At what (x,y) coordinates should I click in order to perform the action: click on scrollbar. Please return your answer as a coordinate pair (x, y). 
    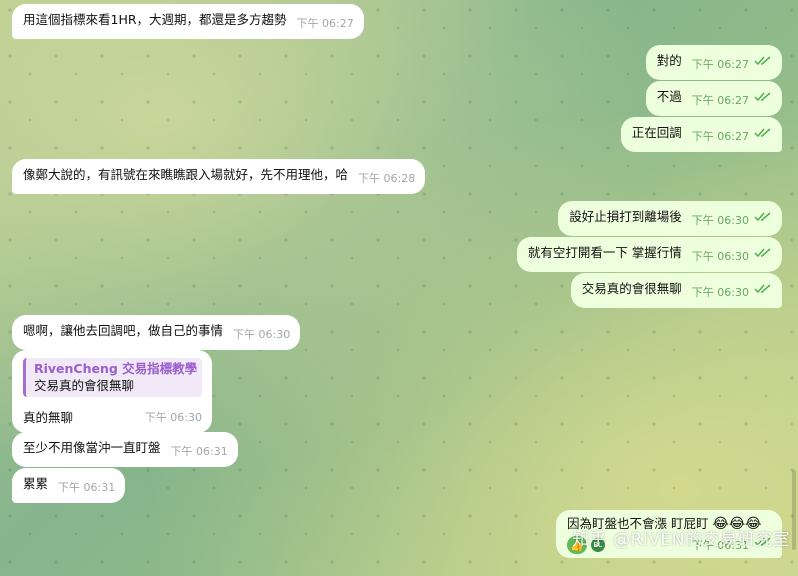
    Looking at the image, I should click on (794, 510).